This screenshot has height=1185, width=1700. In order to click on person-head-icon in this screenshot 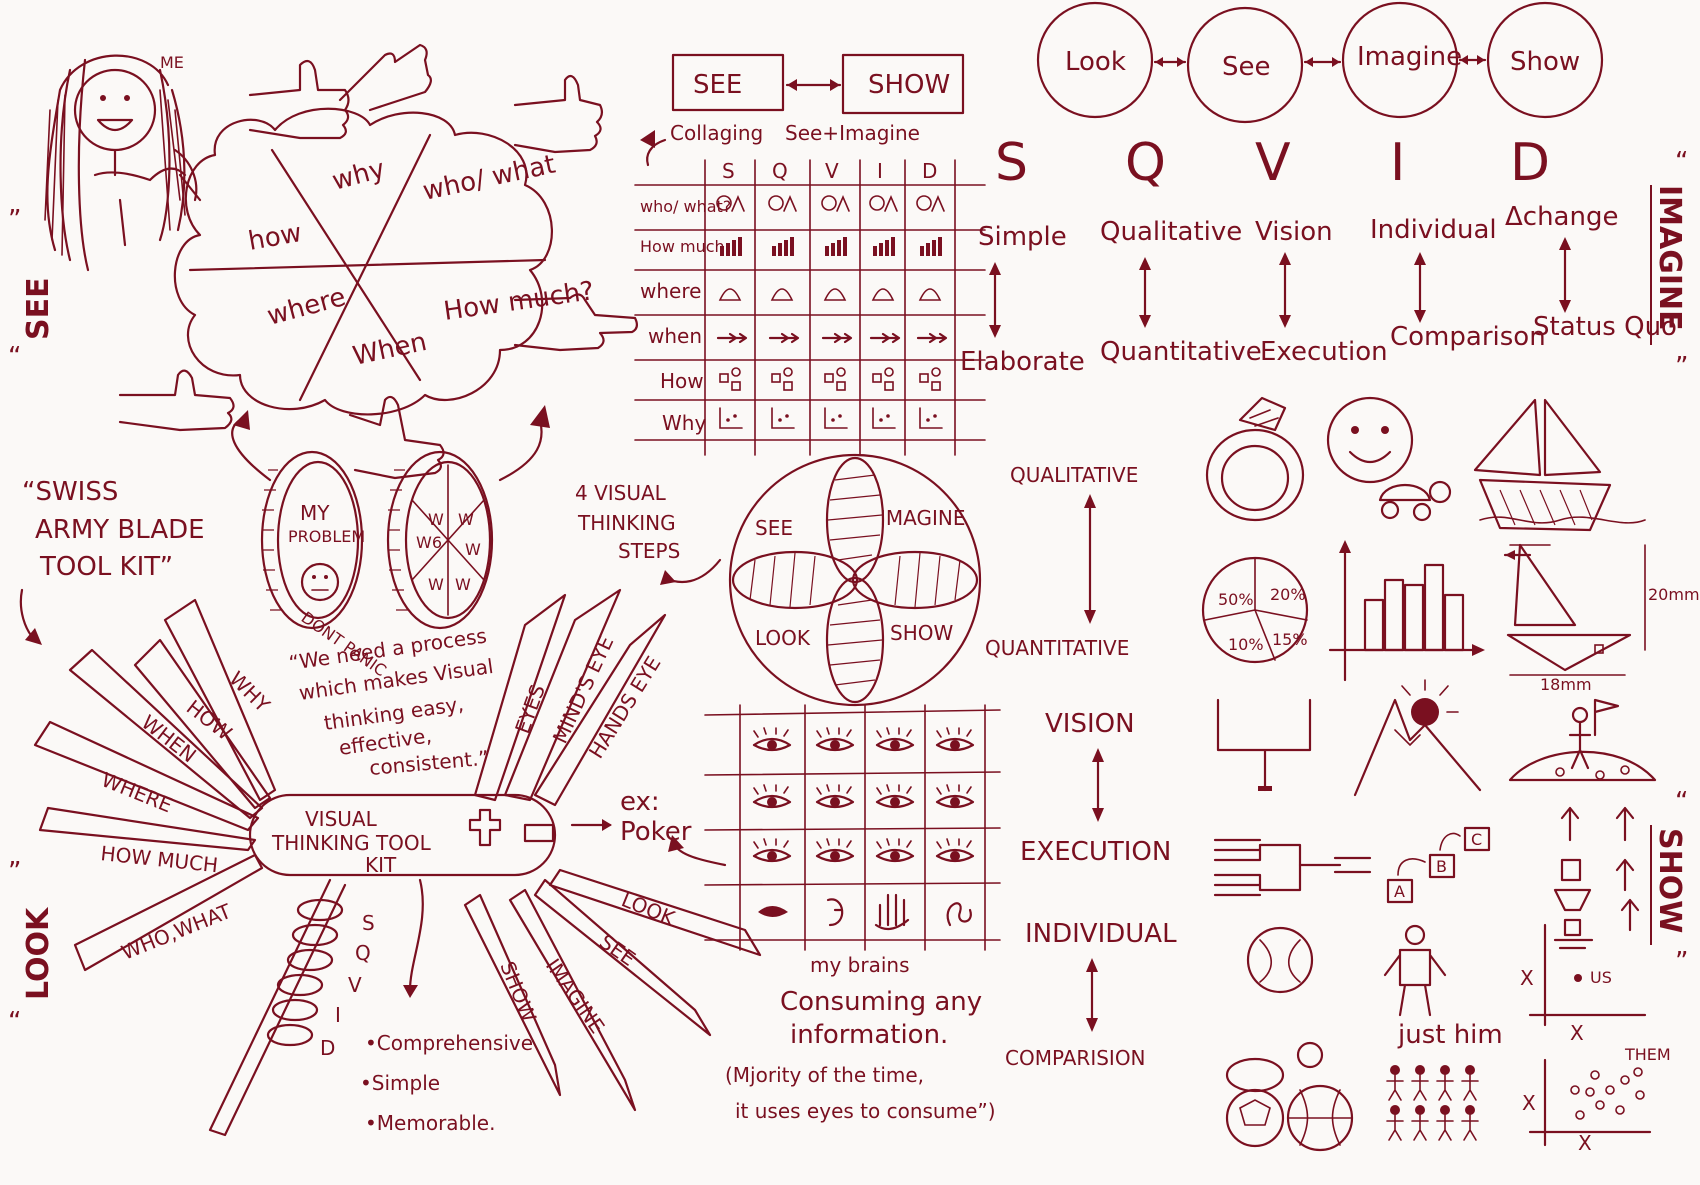, I will do `click(1420, 1110)`.